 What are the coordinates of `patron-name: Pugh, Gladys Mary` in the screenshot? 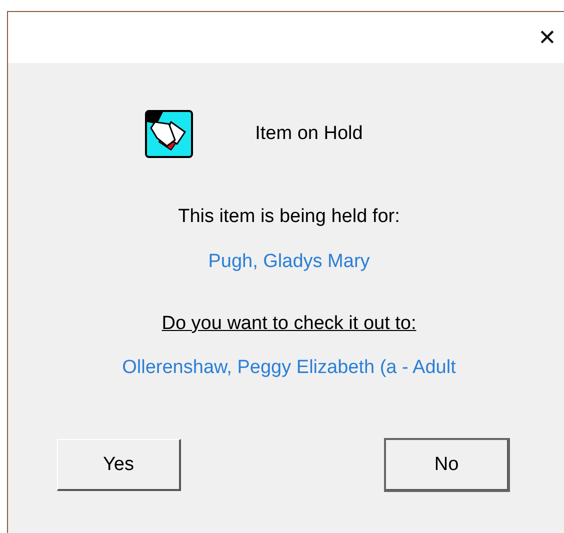 It's located at (289, 262).